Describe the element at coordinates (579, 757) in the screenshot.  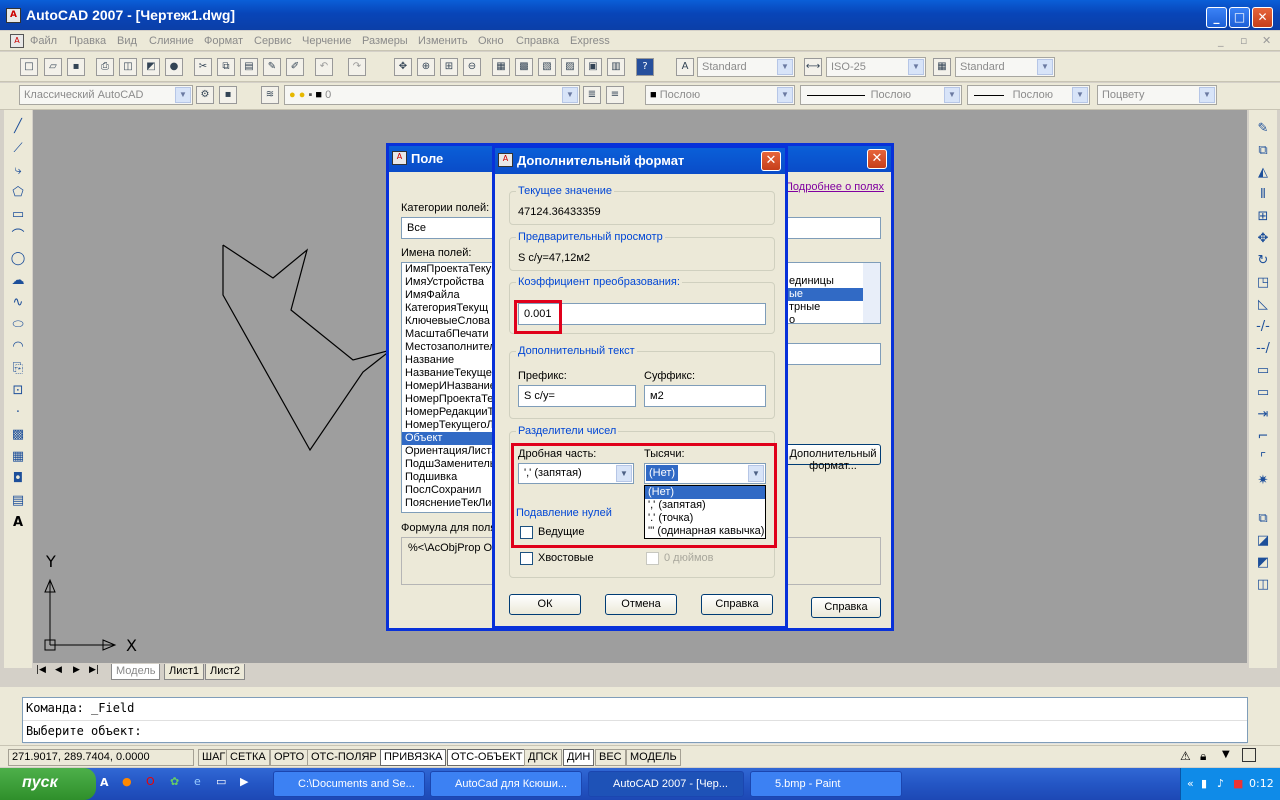
I see `dyn-toggle: ДИН` at that location.